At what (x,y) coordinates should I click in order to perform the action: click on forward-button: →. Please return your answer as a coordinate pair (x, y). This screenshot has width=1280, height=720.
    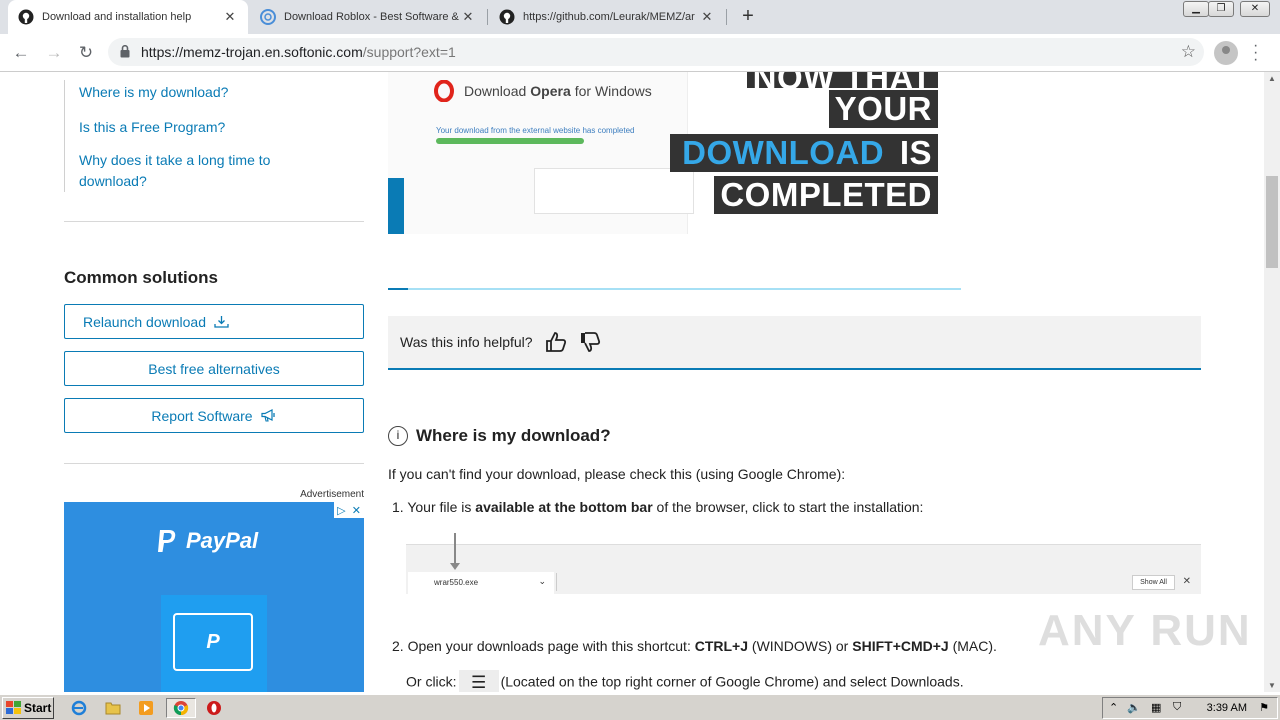
    Looking at the image, I should click on (54, 53).